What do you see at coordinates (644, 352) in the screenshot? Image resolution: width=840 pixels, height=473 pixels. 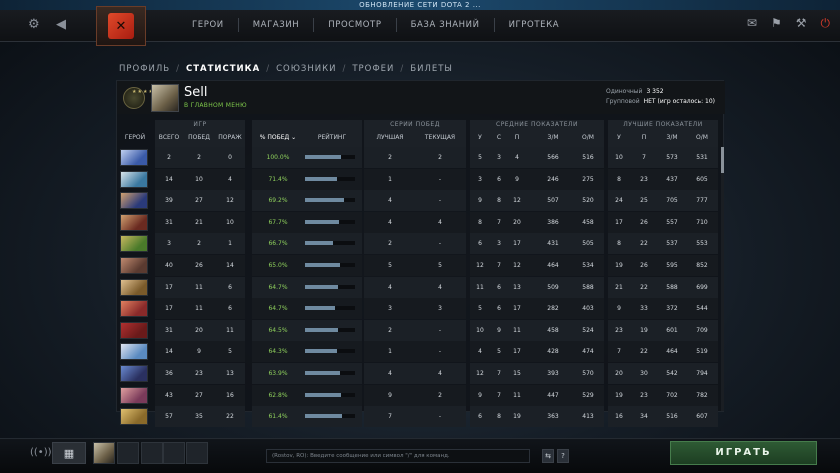 I see `cell-ba: 22` at bounding box center [644, 352].